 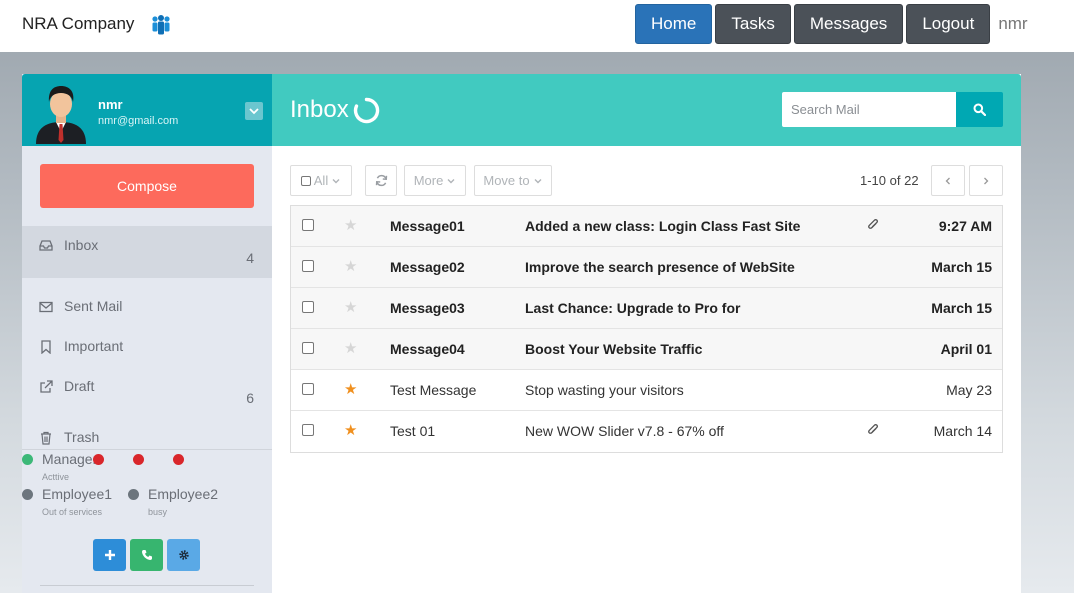 I want to click on chevron-right-icon, so click(x=986, y=180).